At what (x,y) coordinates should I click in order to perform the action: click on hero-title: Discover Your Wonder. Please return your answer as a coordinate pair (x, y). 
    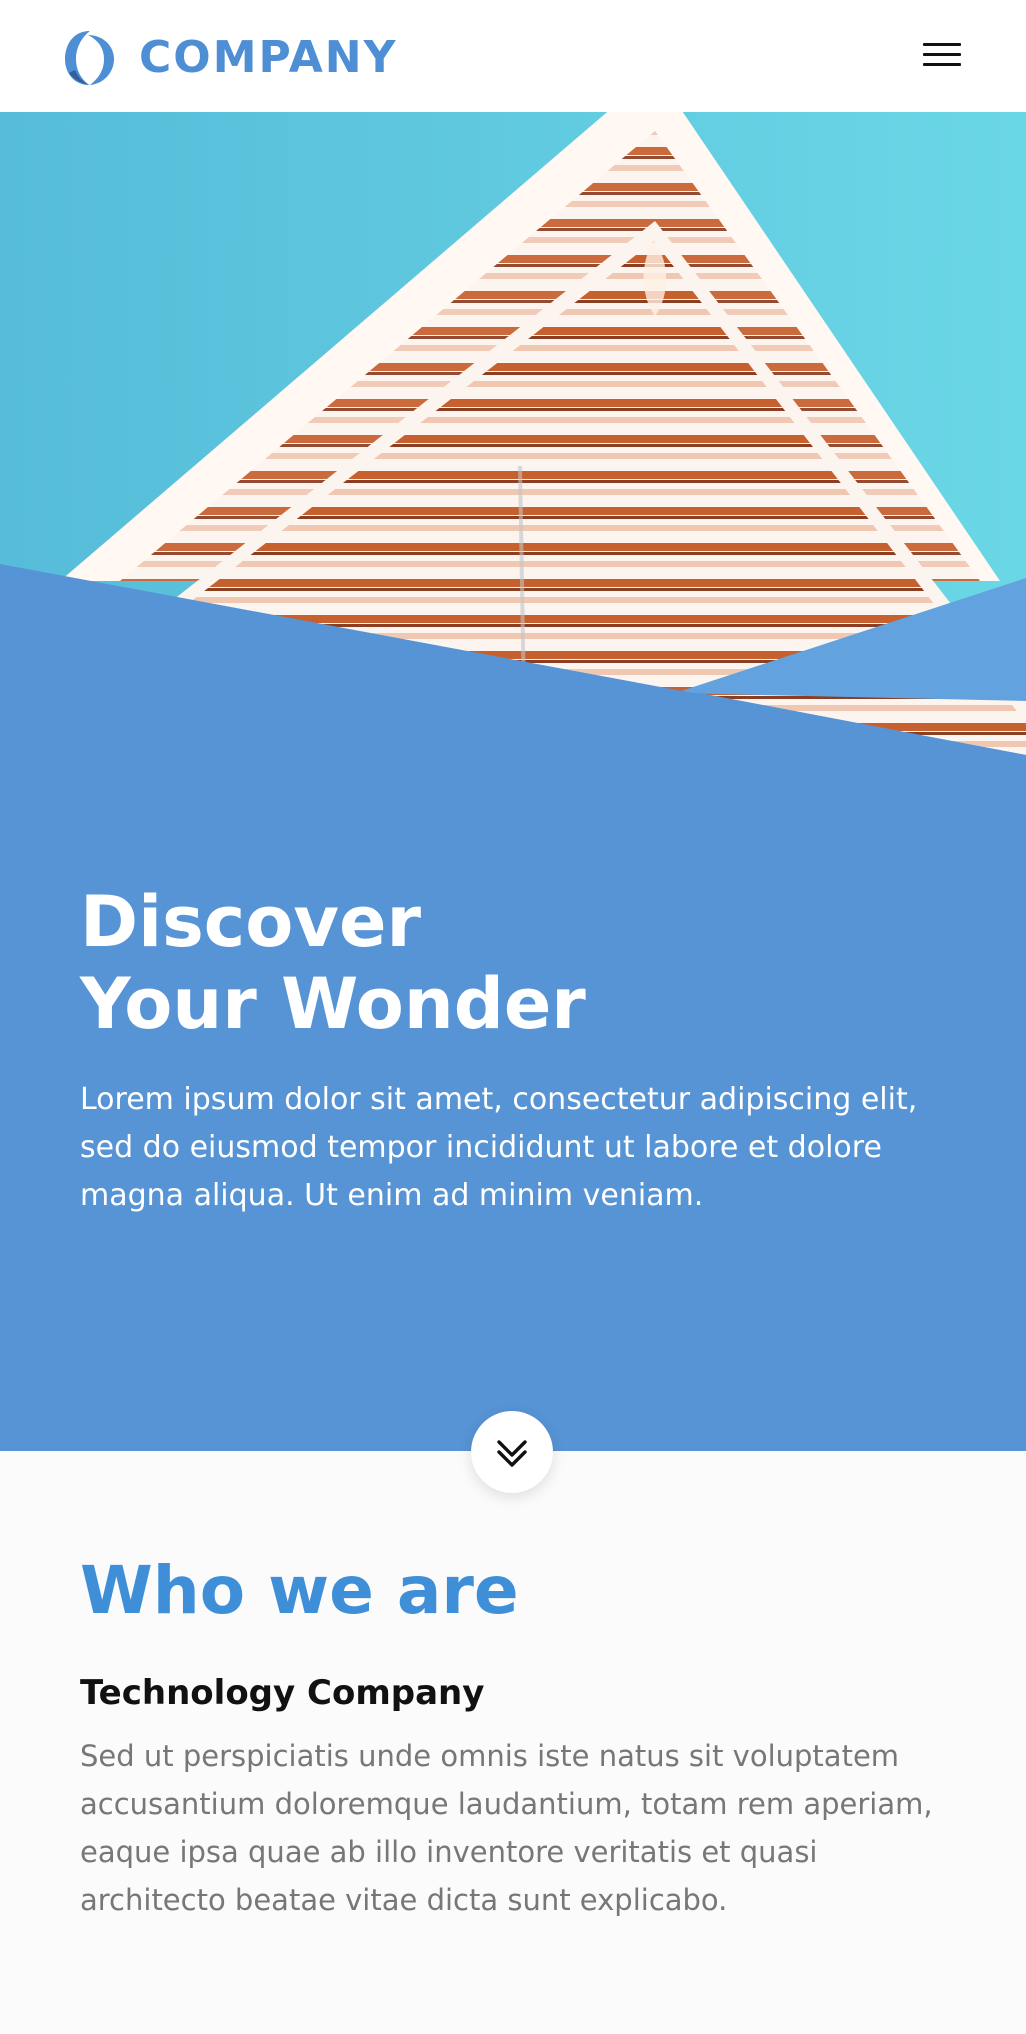
    Looking at the image, I should click on (510, 963).